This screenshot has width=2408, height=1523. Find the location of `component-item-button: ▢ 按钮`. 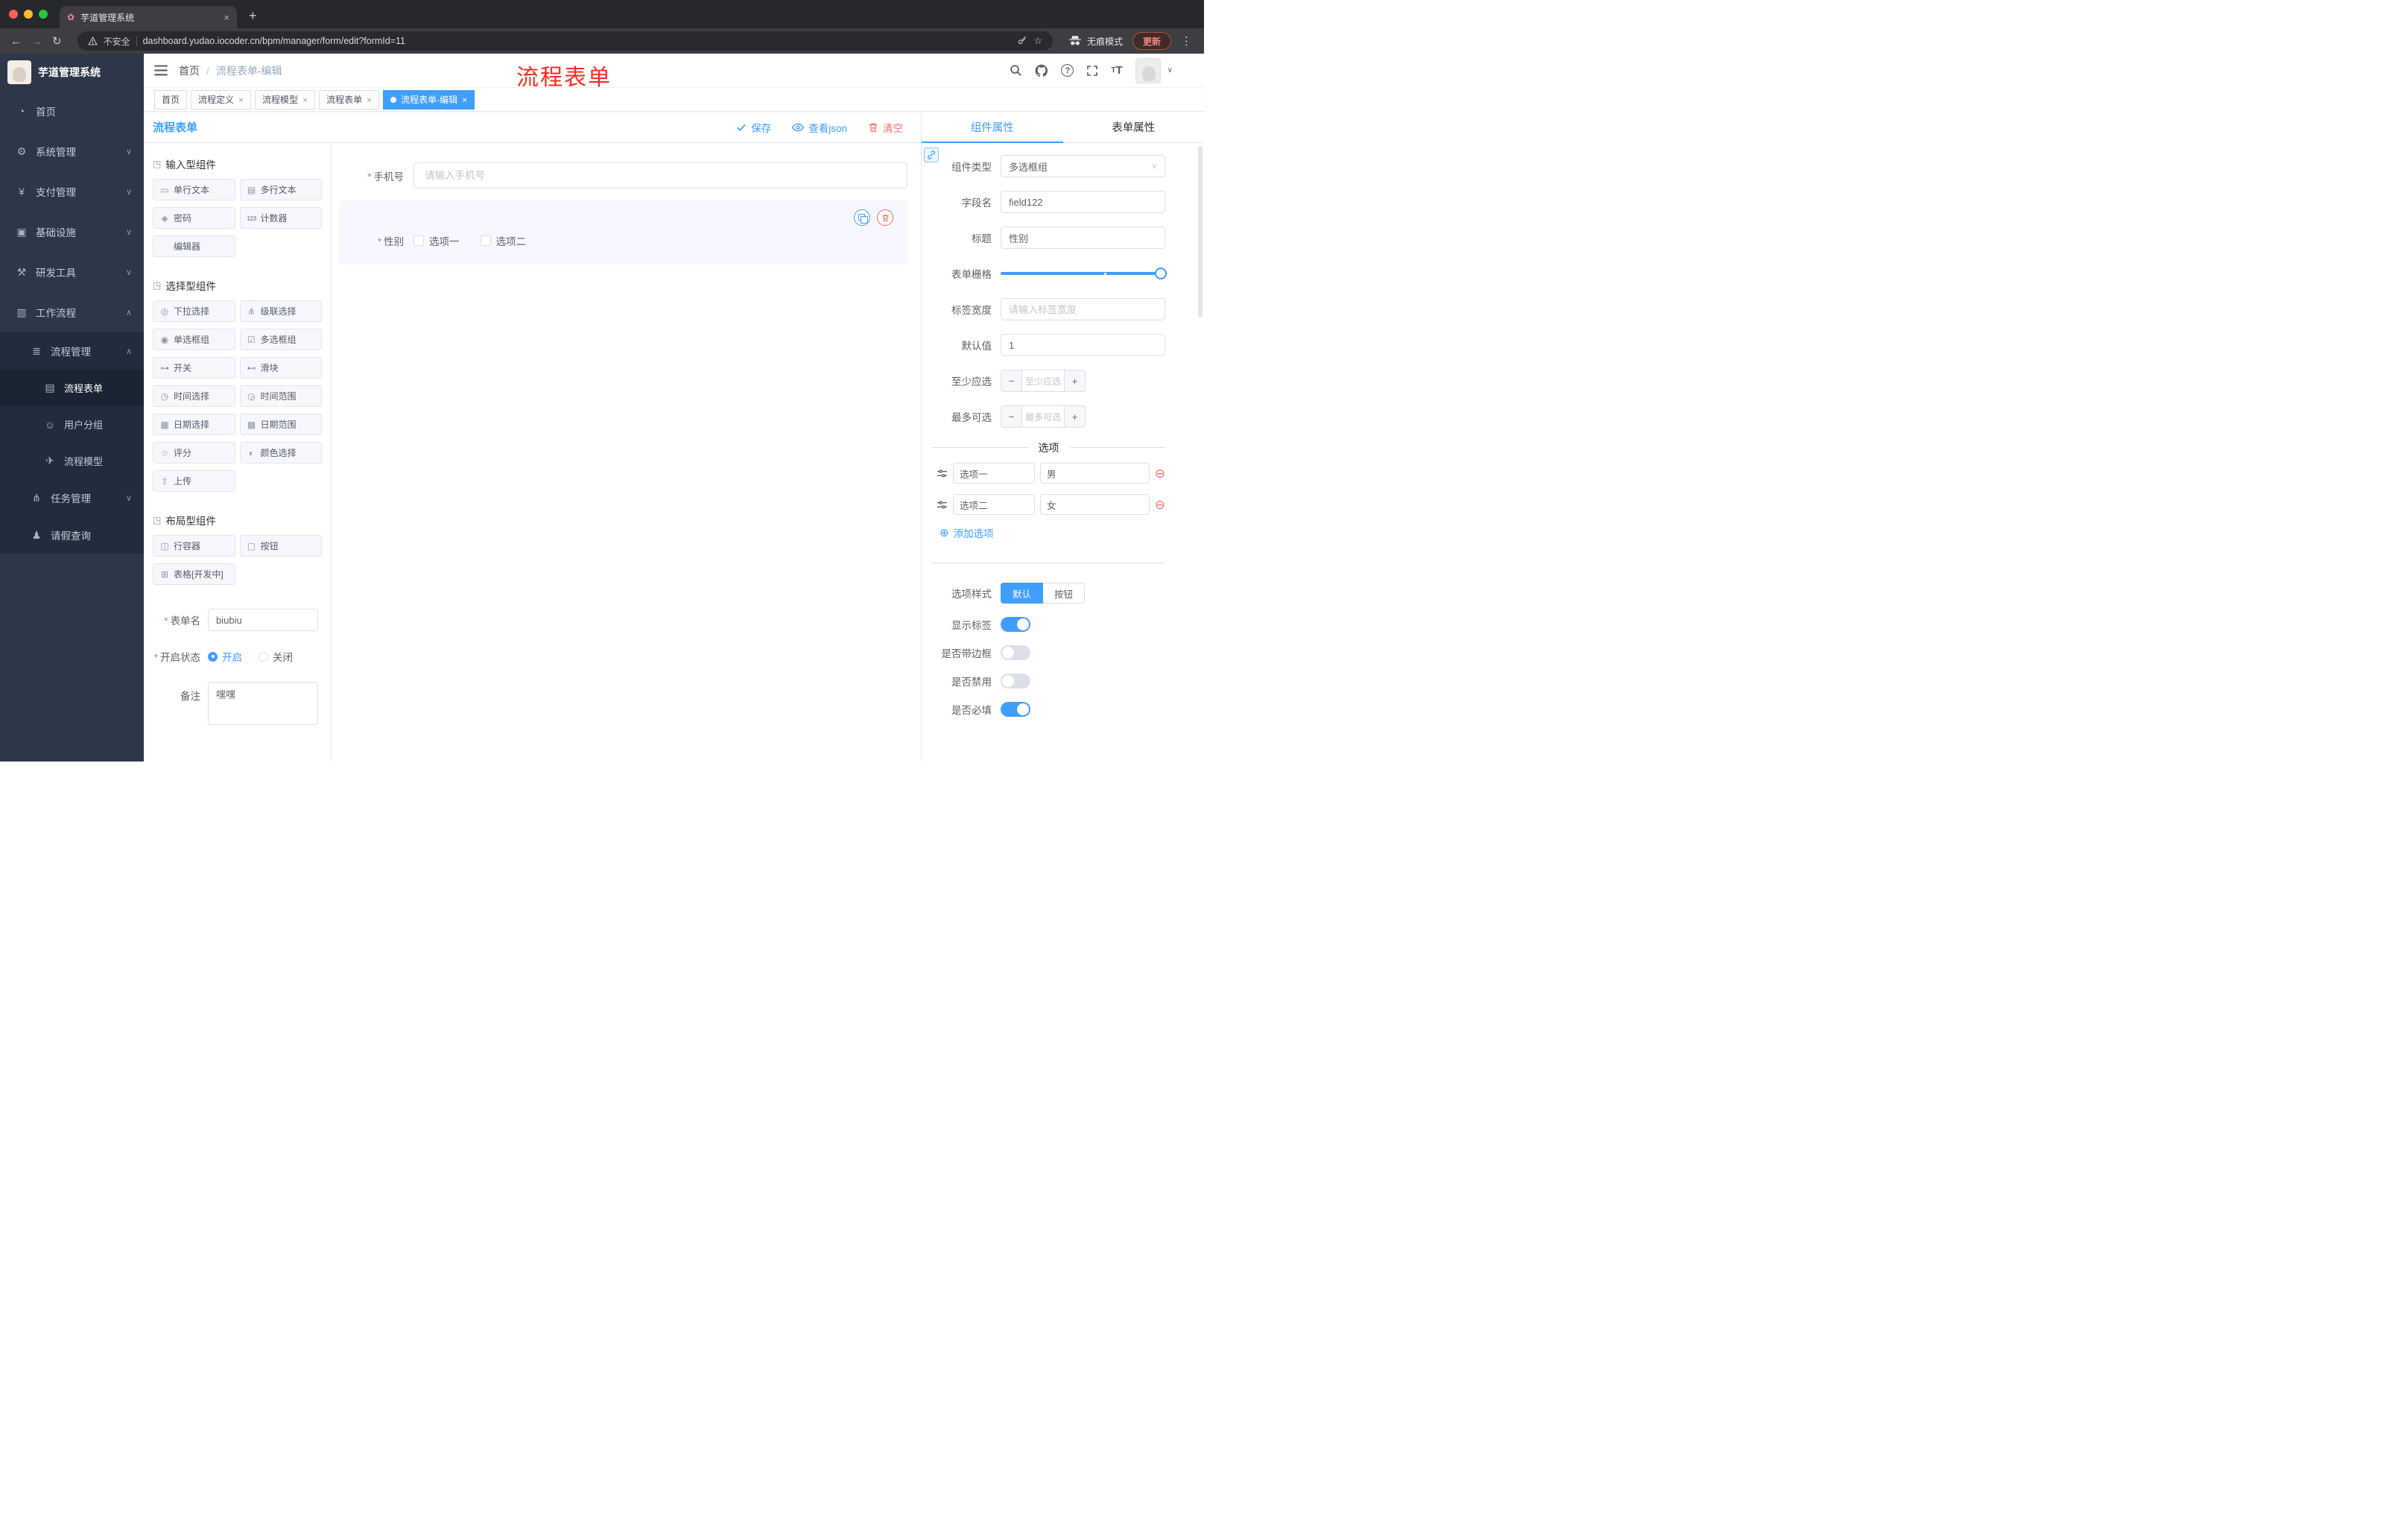

component-item-button: ▢ 按钮 is located at coordinates (280, 546).